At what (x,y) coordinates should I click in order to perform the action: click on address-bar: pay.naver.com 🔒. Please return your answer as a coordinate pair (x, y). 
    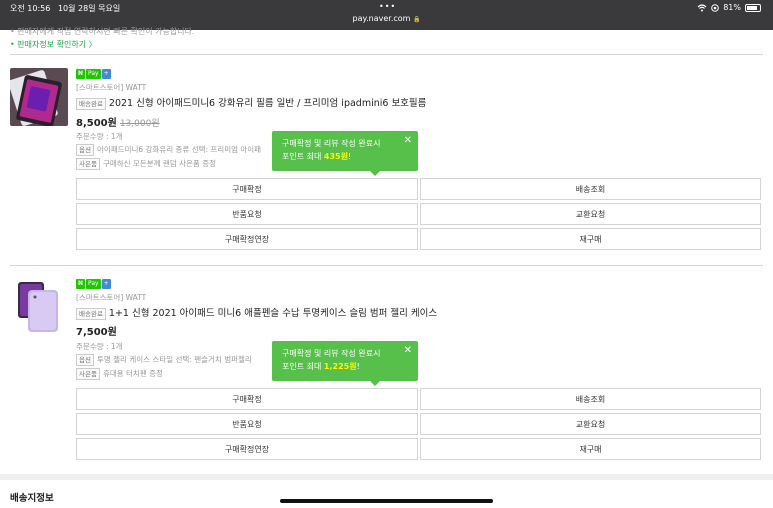
    Looking at the image, I should click on (386, 18).